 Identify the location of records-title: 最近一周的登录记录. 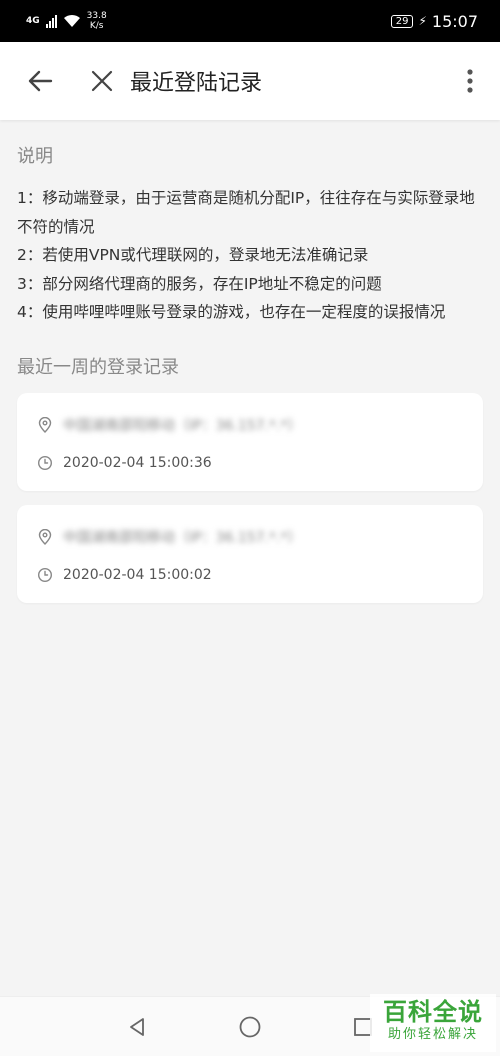
(98, 367).